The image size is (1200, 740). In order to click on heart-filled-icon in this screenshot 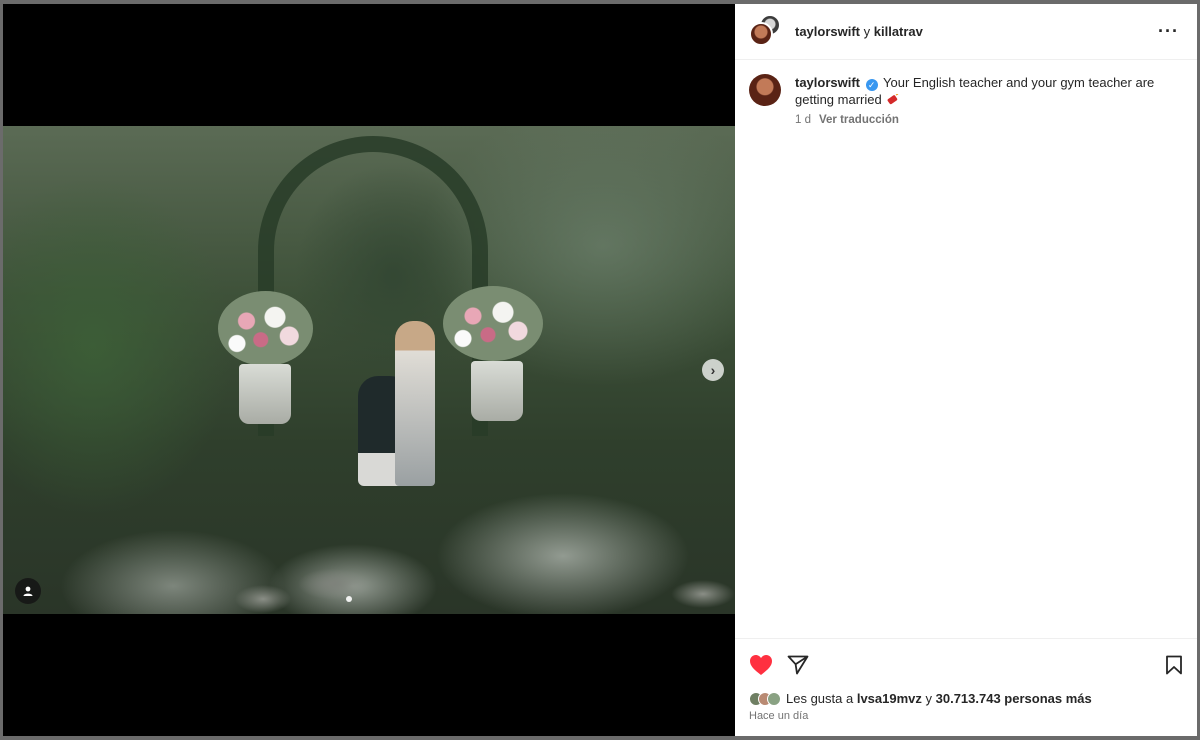, I will do `click(761, 665)`.